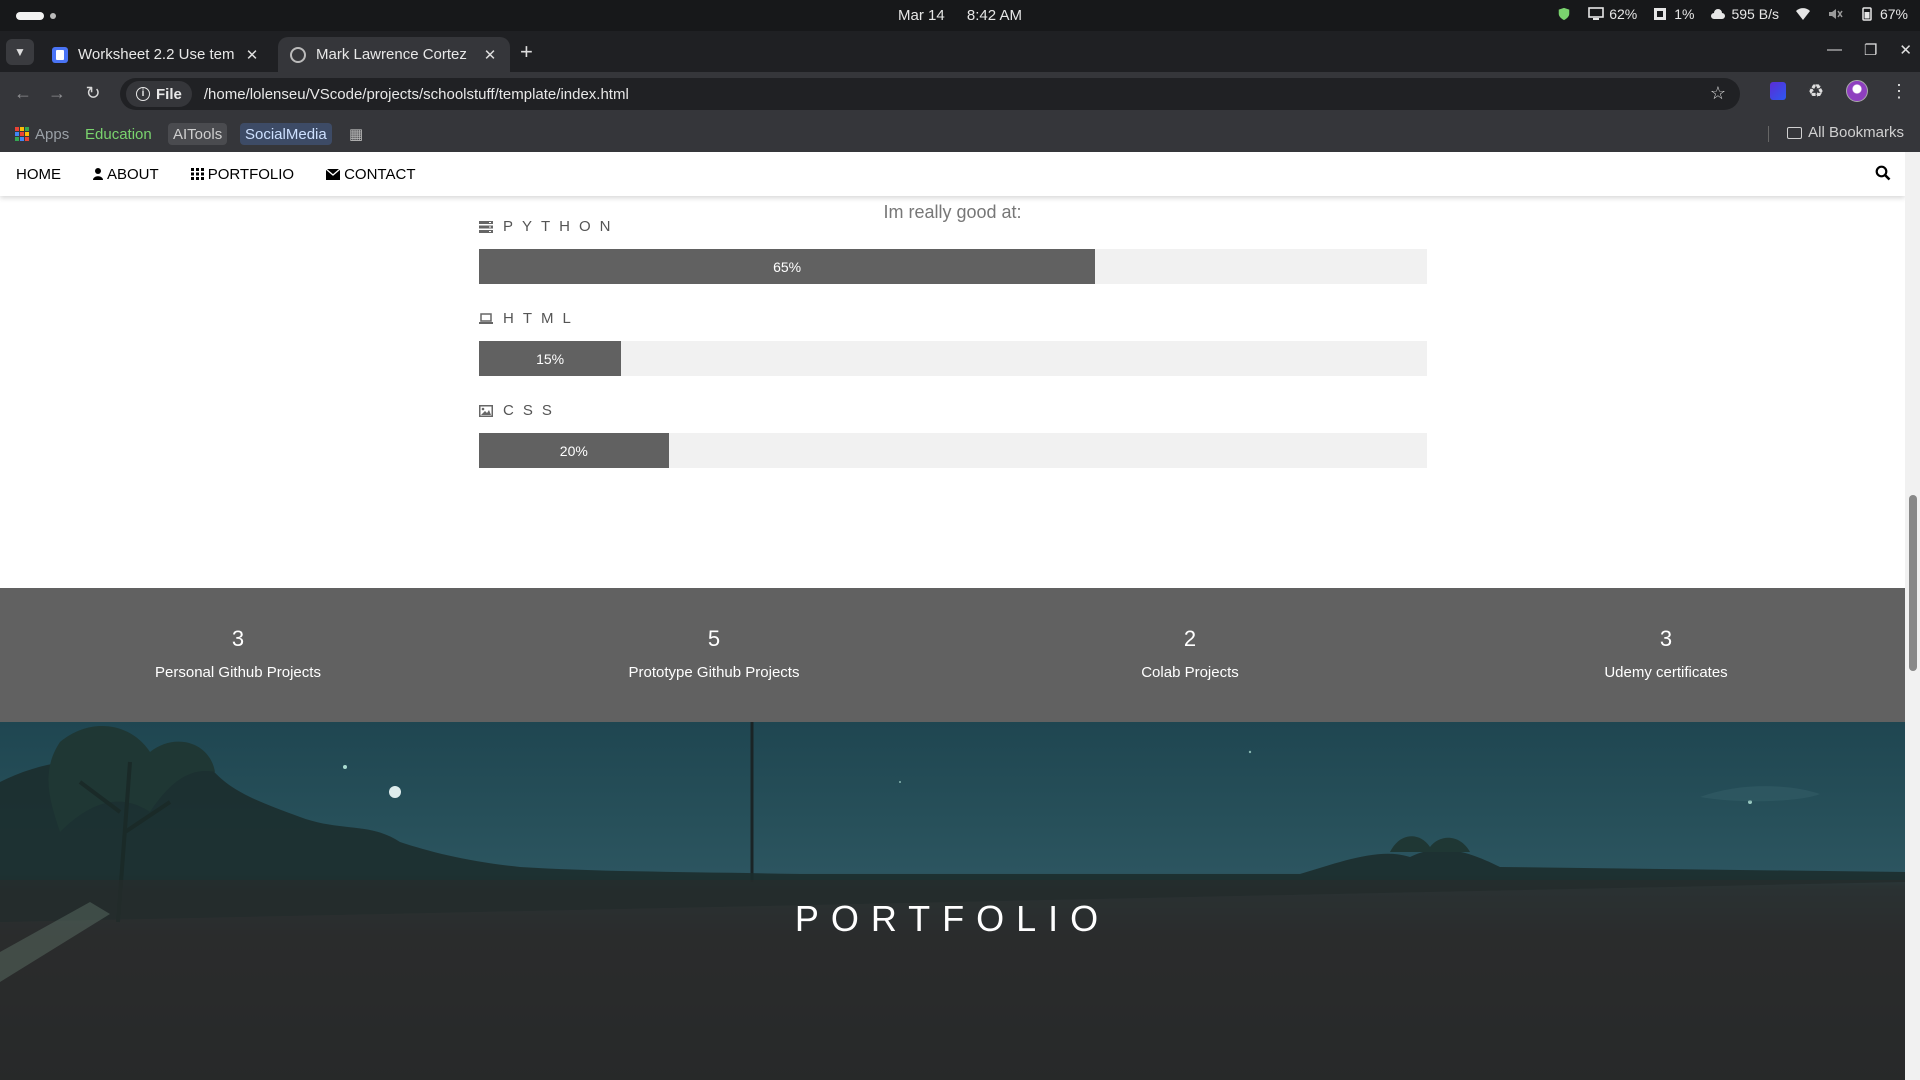 Image resolution: width=1920 pixels, height=1080 pixels. I want to click on monitor-icon, so click(1596, 13).